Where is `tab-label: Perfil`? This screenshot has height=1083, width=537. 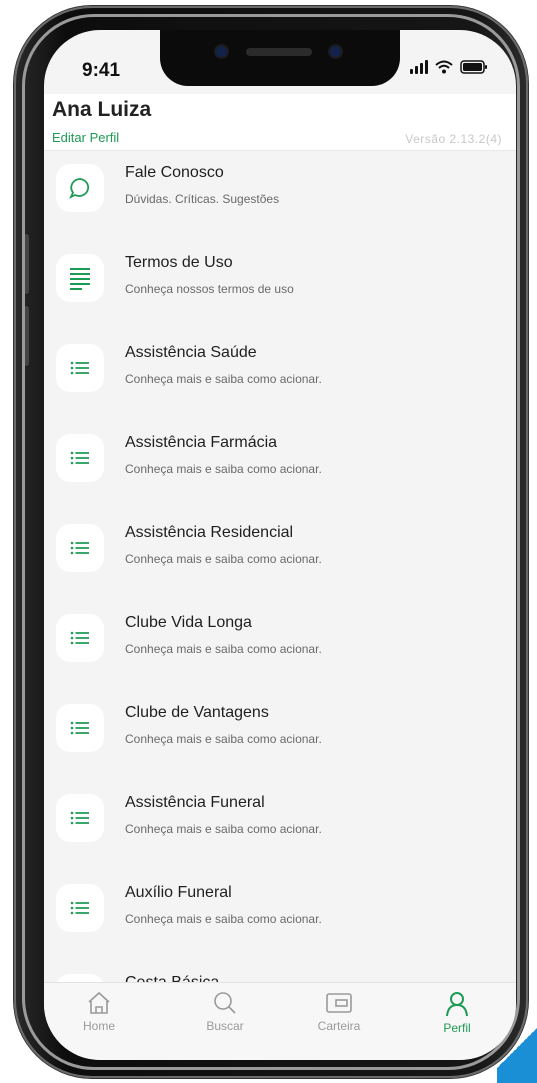 tab-label: Perfil is located at coordinates (457, 1028).